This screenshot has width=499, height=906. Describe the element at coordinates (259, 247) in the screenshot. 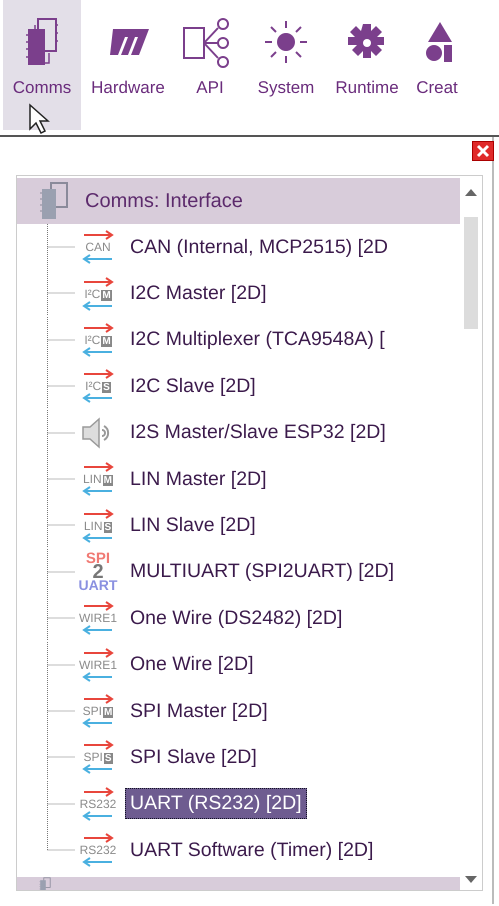

I see `list-item: CAN (Internal, MCP2515) [2D` at that location.